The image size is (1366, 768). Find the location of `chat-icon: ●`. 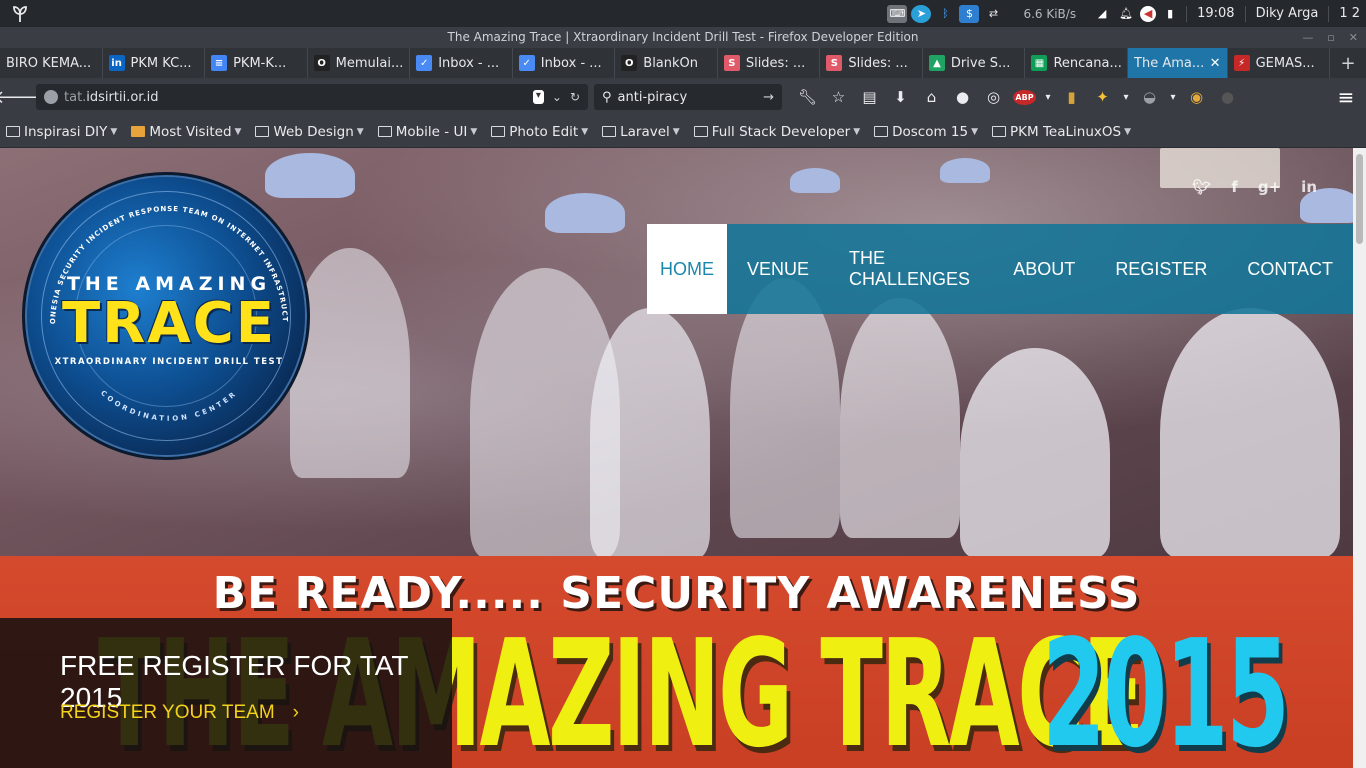

chat-icon: ● is located at coordinates (962, 97).